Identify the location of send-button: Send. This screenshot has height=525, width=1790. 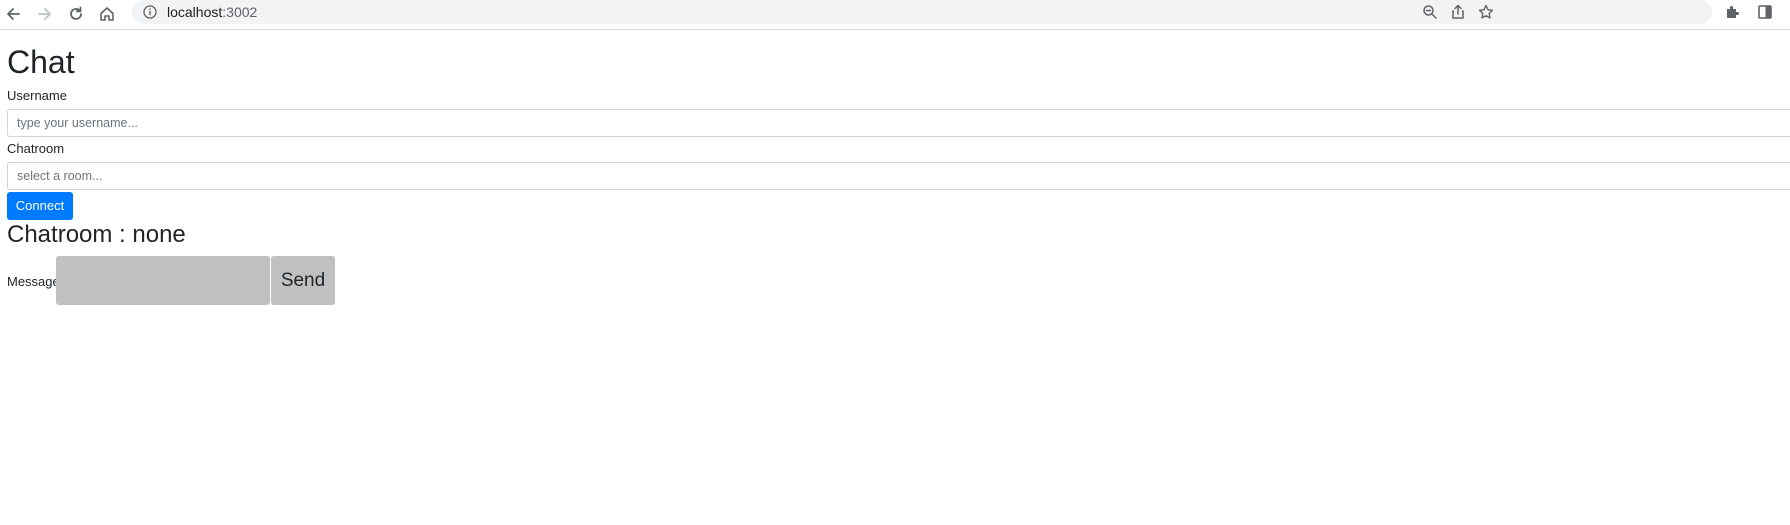
(303, 280).